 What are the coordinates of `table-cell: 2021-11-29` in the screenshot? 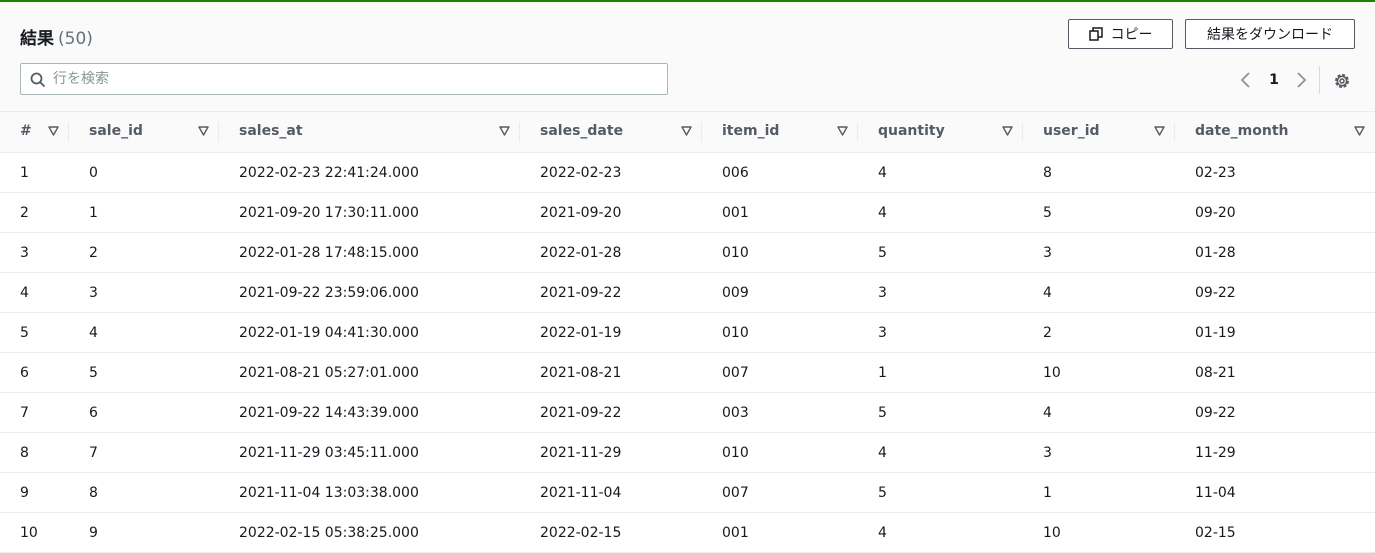 It's located at (611, 452).